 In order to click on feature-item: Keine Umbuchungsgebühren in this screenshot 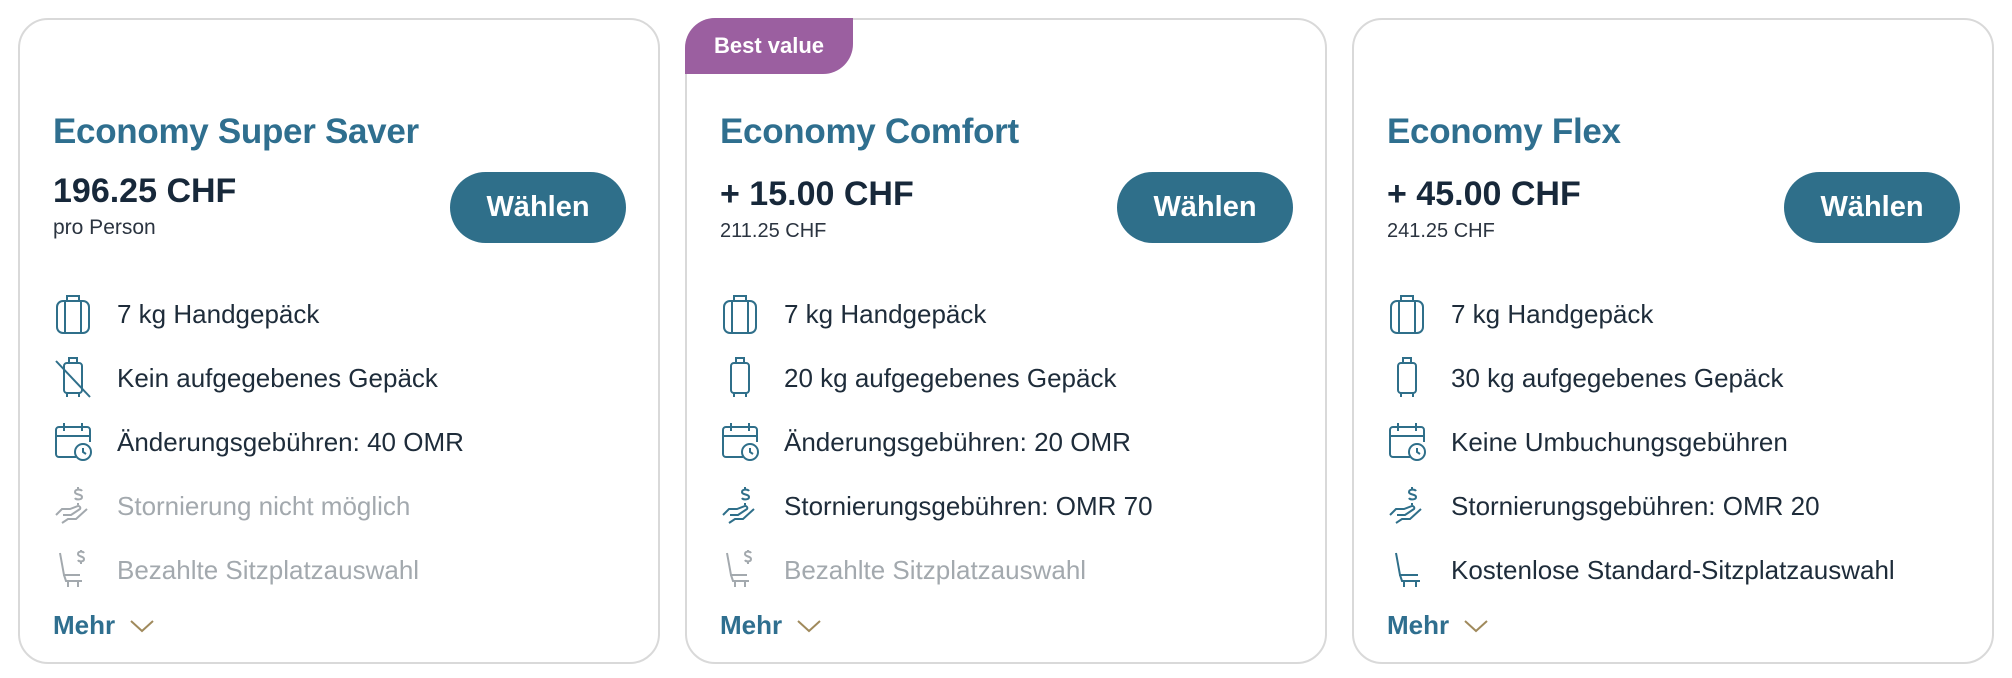, I will do `click(1679, 442)`.